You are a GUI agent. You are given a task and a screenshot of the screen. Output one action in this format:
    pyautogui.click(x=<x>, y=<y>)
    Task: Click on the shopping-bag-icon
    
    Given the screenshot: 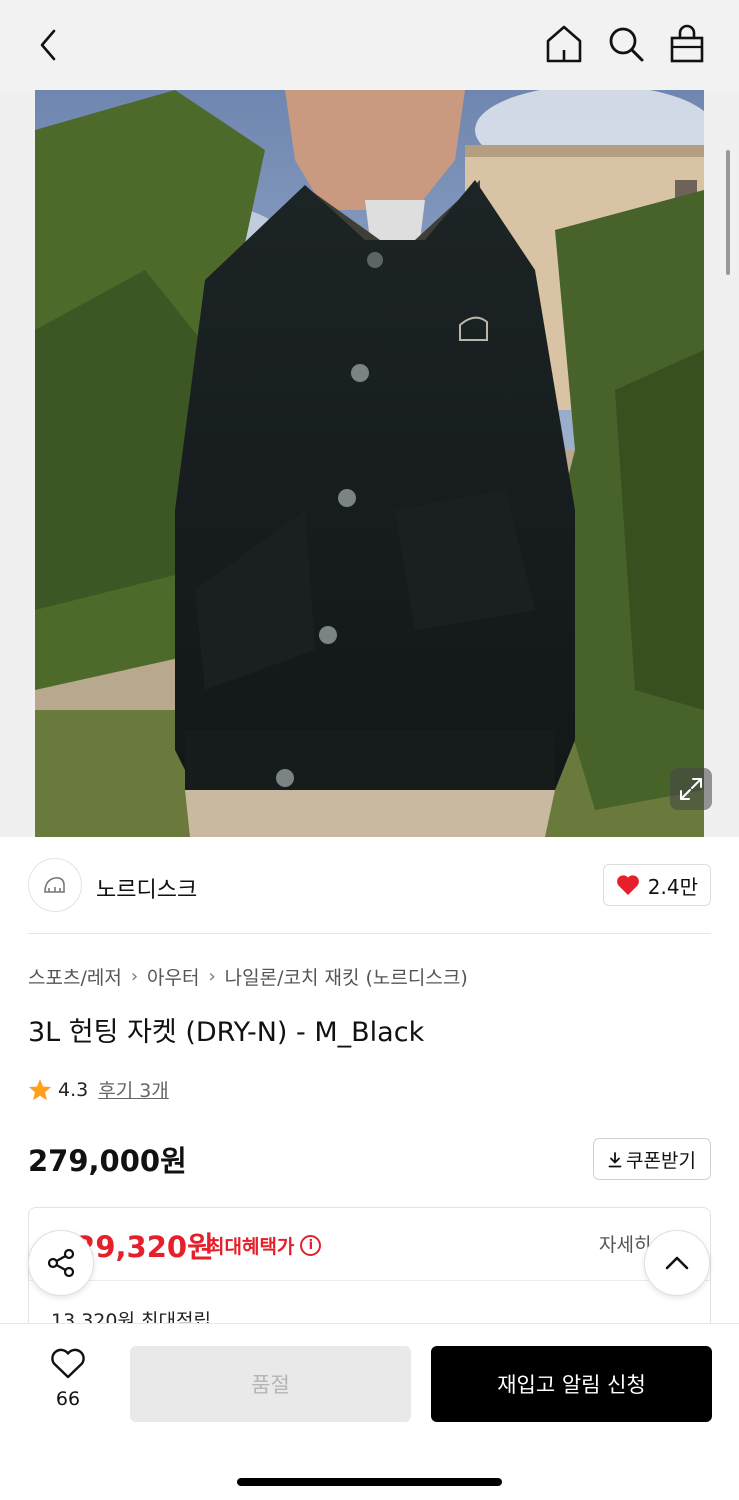 What is the action you would take?
    pyautogui.click(x=687, y=43)
    